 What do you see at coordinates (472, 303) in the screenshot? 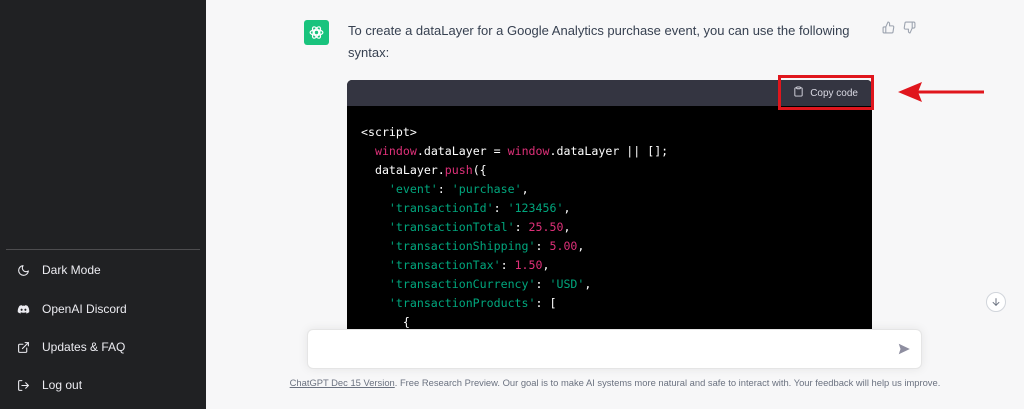
I see `code-line: 'transactionProducts': [` at bounding box center [472, 303].